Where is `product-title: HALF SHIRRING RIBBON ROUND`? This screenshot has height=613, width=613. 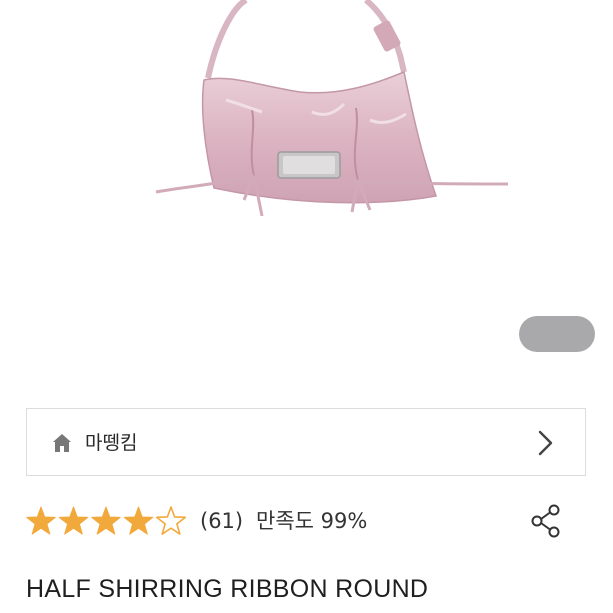
product-title: HALF SHIRRING RIBBON ROUND is located at coordinates (227, 589).